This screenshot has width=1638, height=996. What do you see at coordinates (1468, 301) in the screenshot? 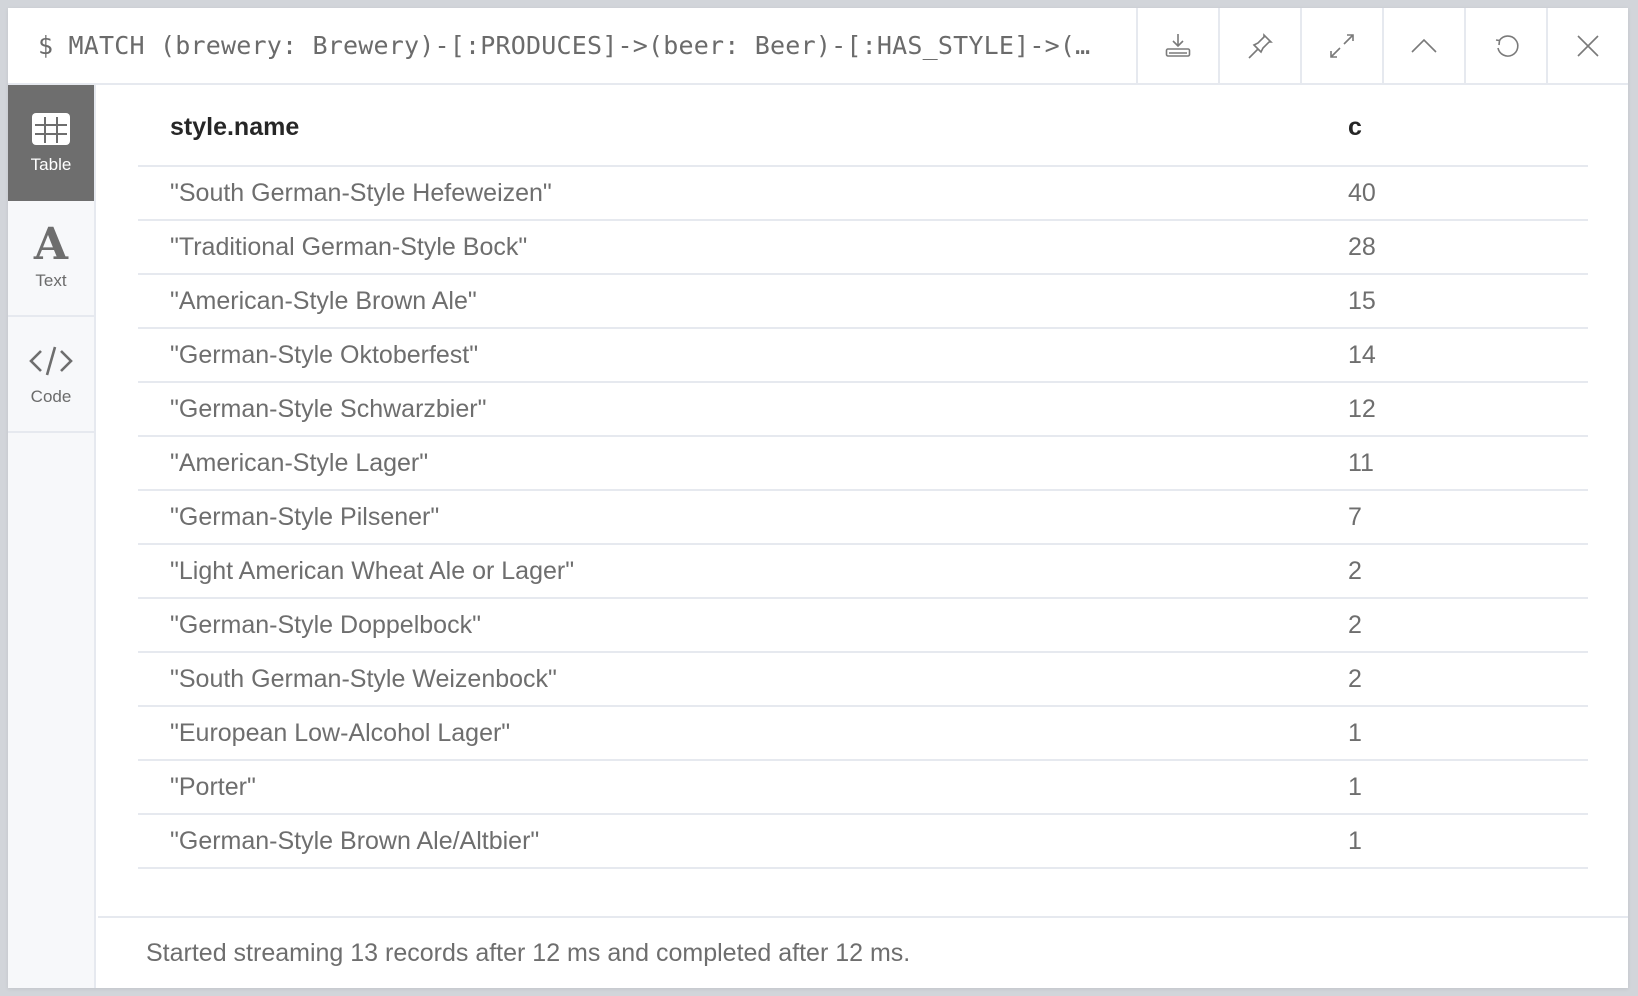
I see `cell-count: 15` at bounding box center [1468, 301].